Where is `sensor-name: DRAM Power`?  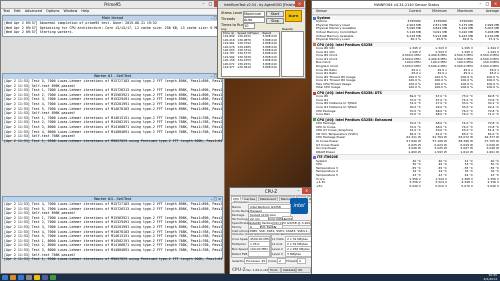 sensor-name: DRAM Power is located at coordinates (325, 152).